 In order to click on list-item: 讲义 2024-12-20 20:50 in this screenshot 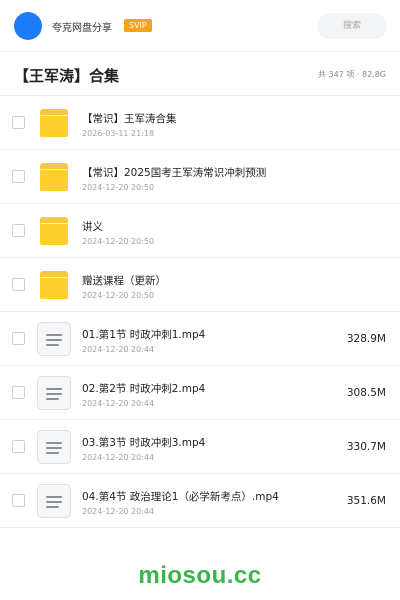, I will do `click(200, 231)`.